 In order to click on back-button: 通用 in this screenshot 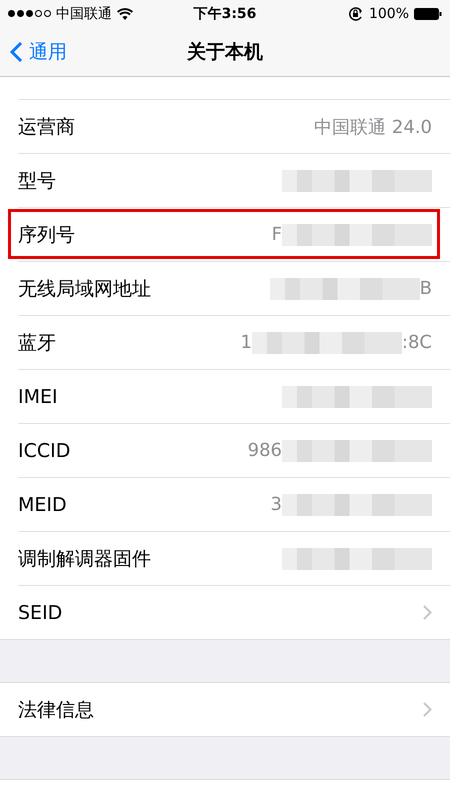, I will do `click(36, 52)`.